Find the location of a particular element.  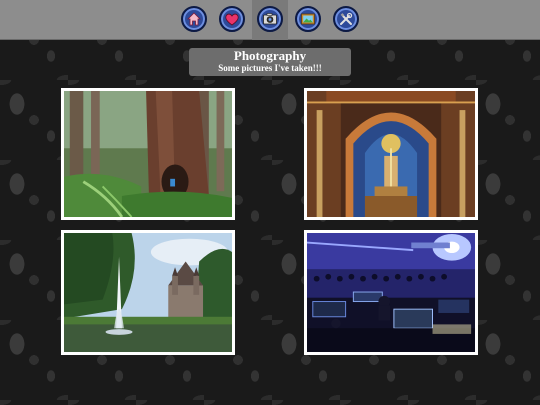

page-title: Photography is located at coordinates (270, 55).